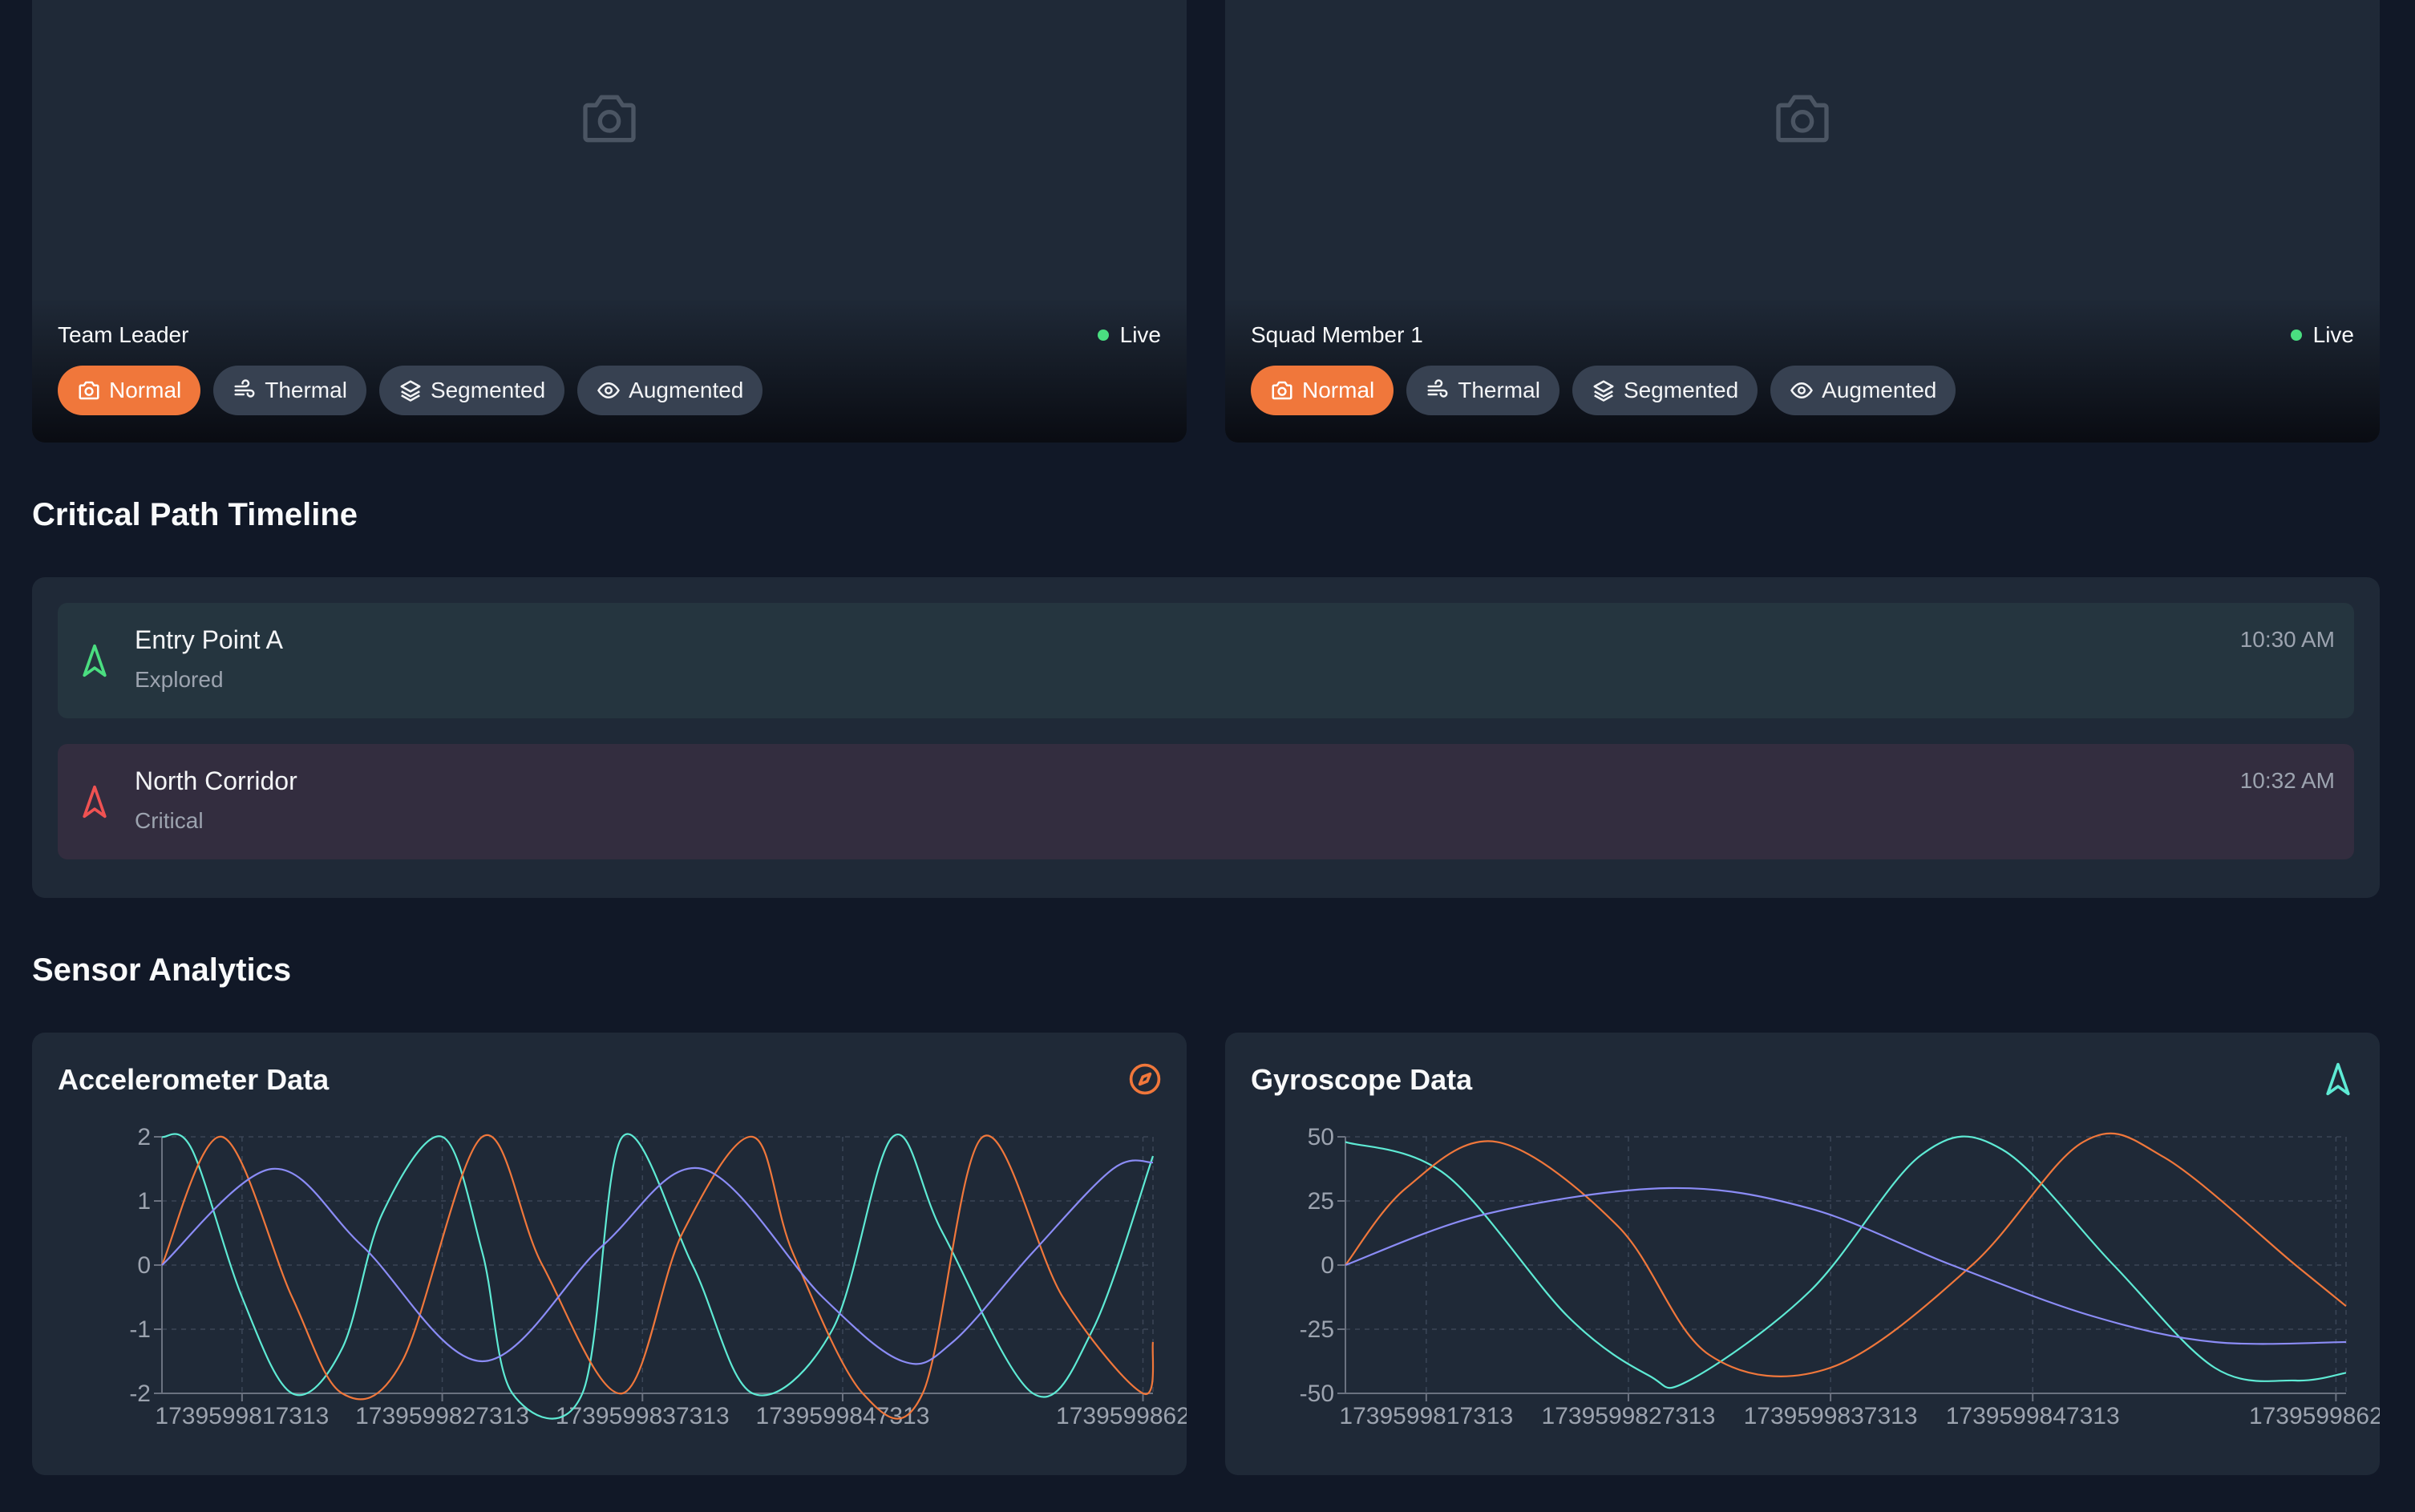 The image size is (2415, 1512). I want to click on timeline-item-name: Entry Point A, so click(209, 639).